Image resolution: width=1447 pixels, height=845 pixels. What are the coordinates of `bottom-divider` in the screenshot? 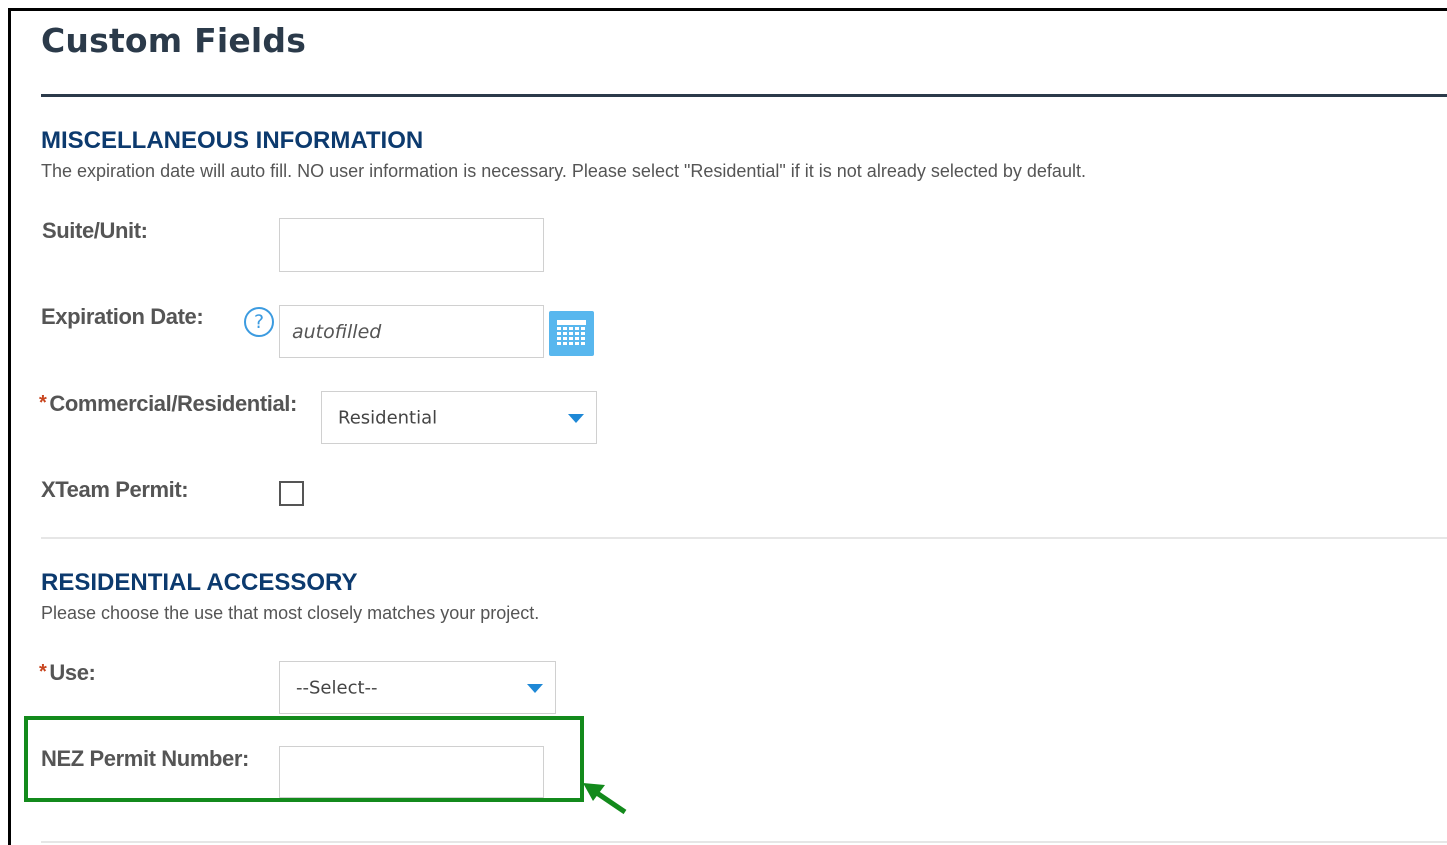 It's located at (744, 842).